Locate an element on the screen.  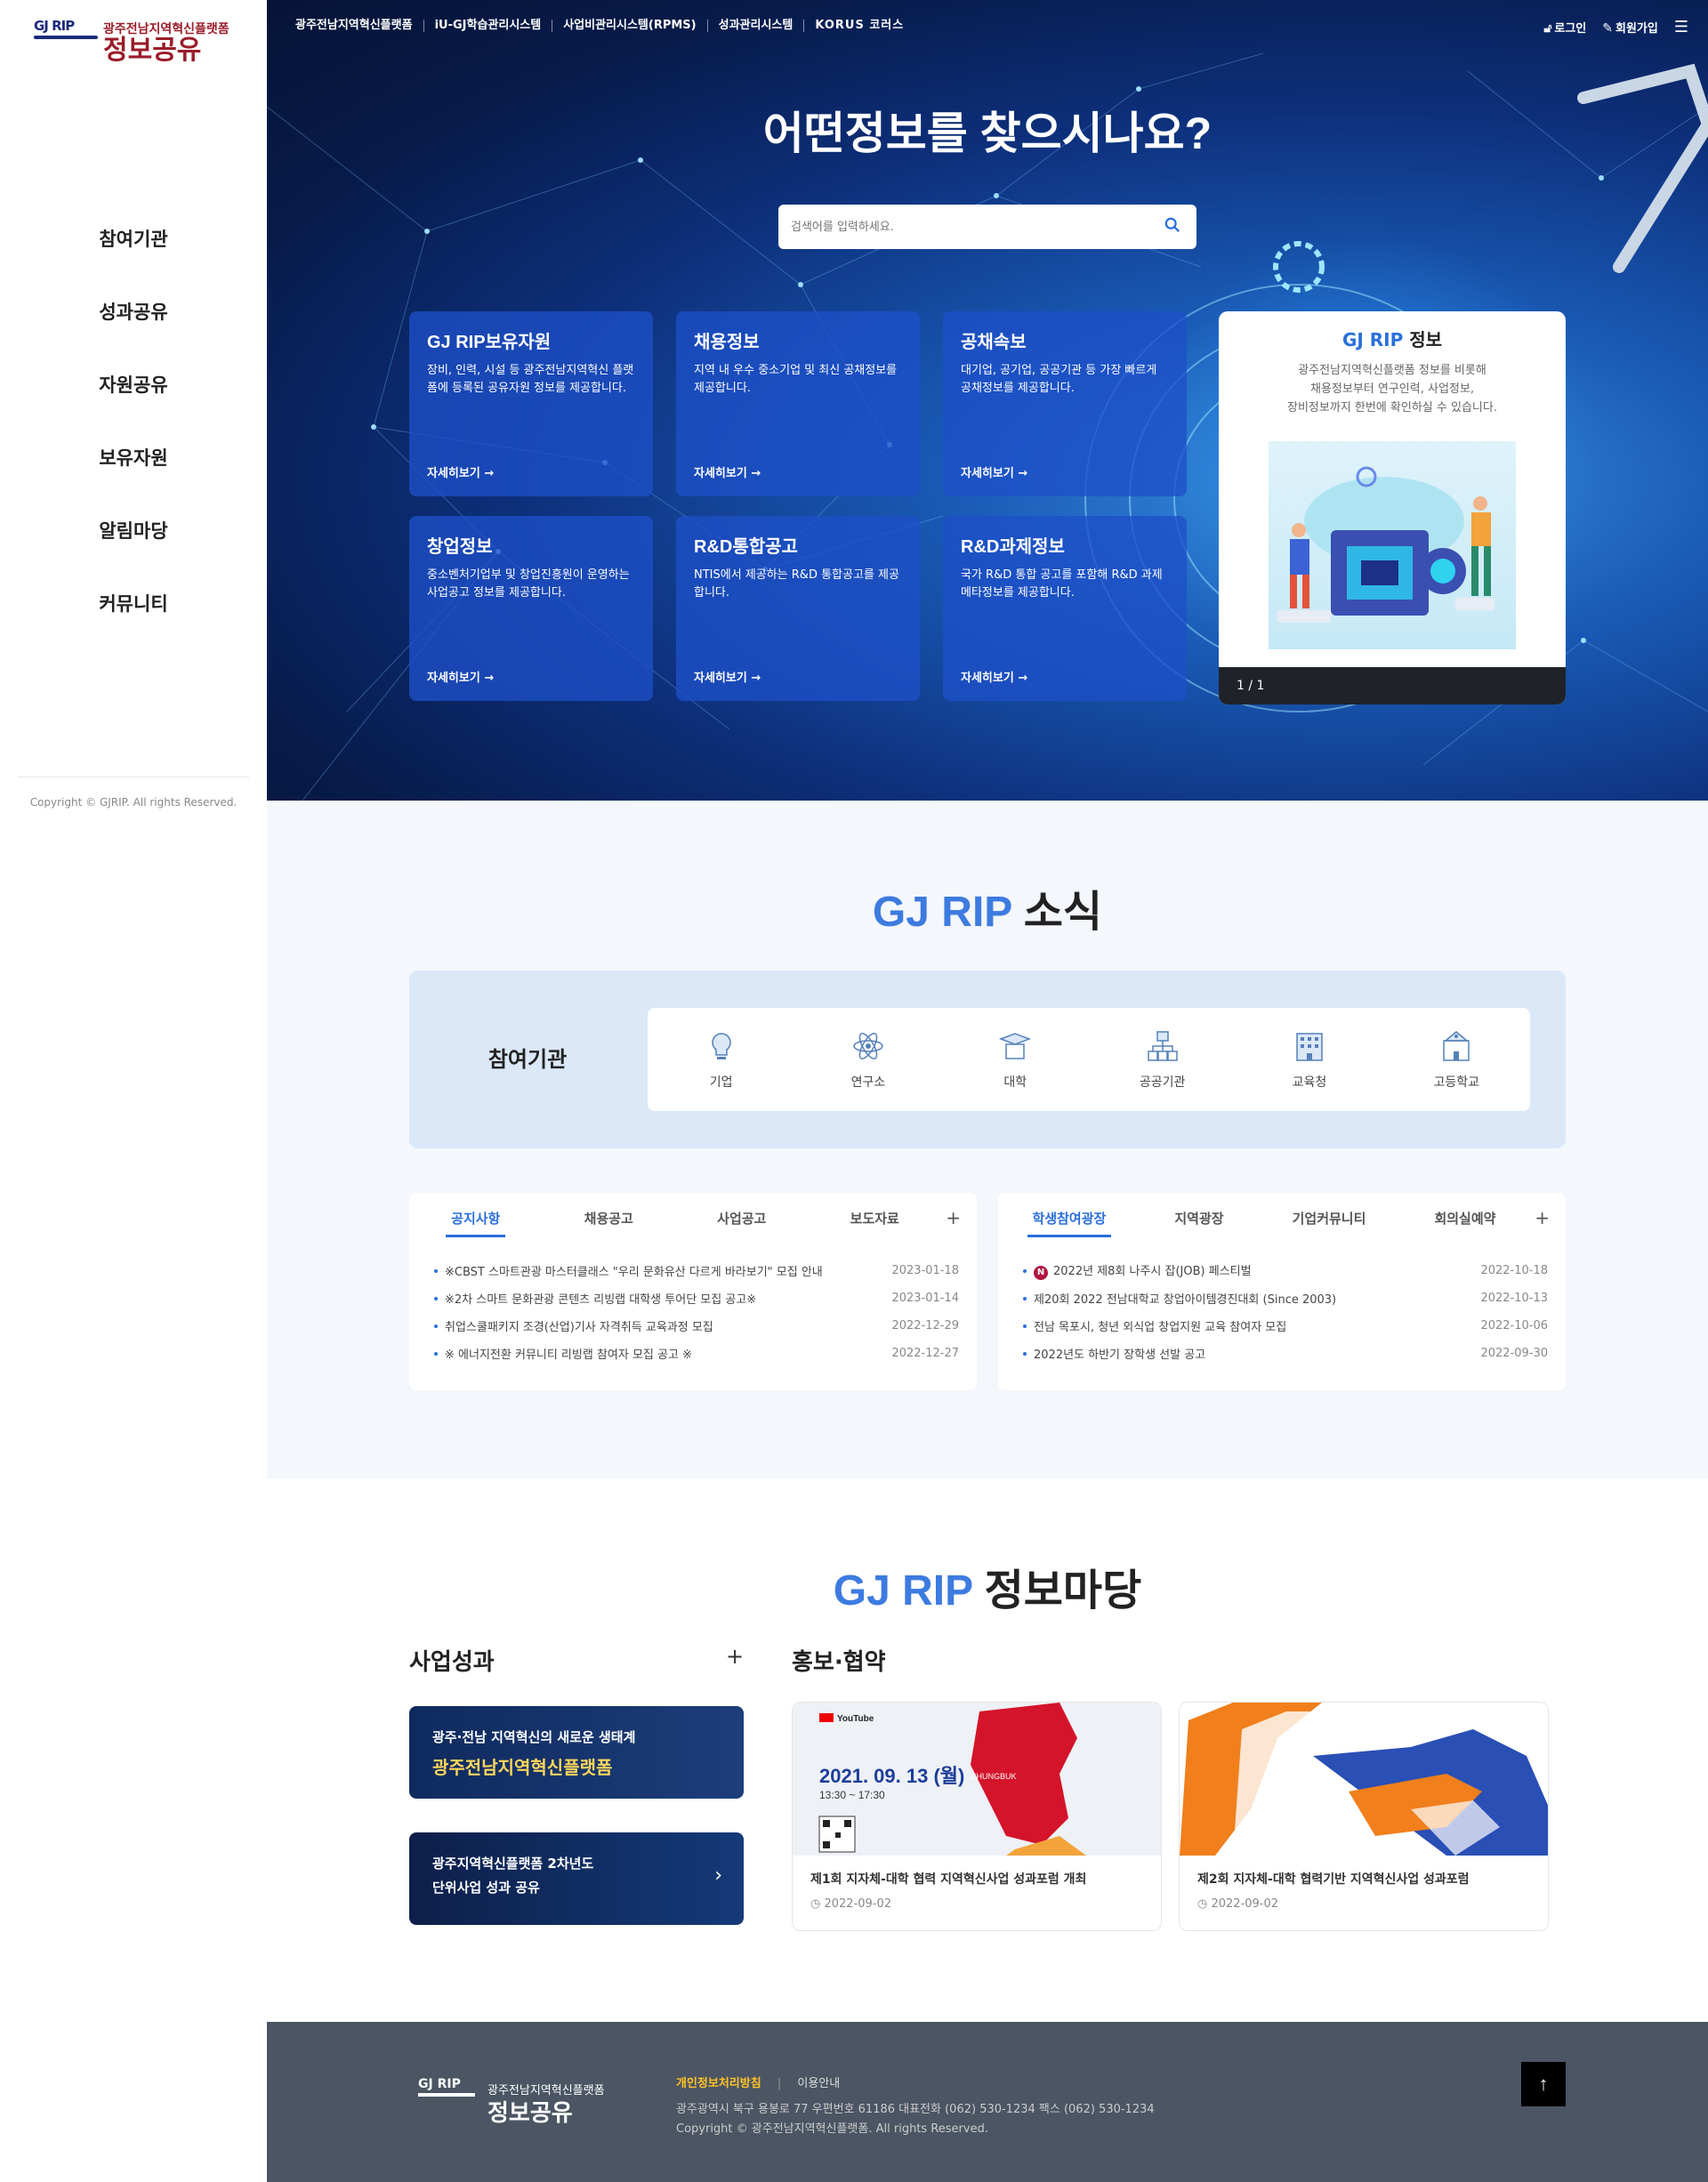
poster-time: 13:30 ~ 17:30 is located at coordinates (852, 1795).